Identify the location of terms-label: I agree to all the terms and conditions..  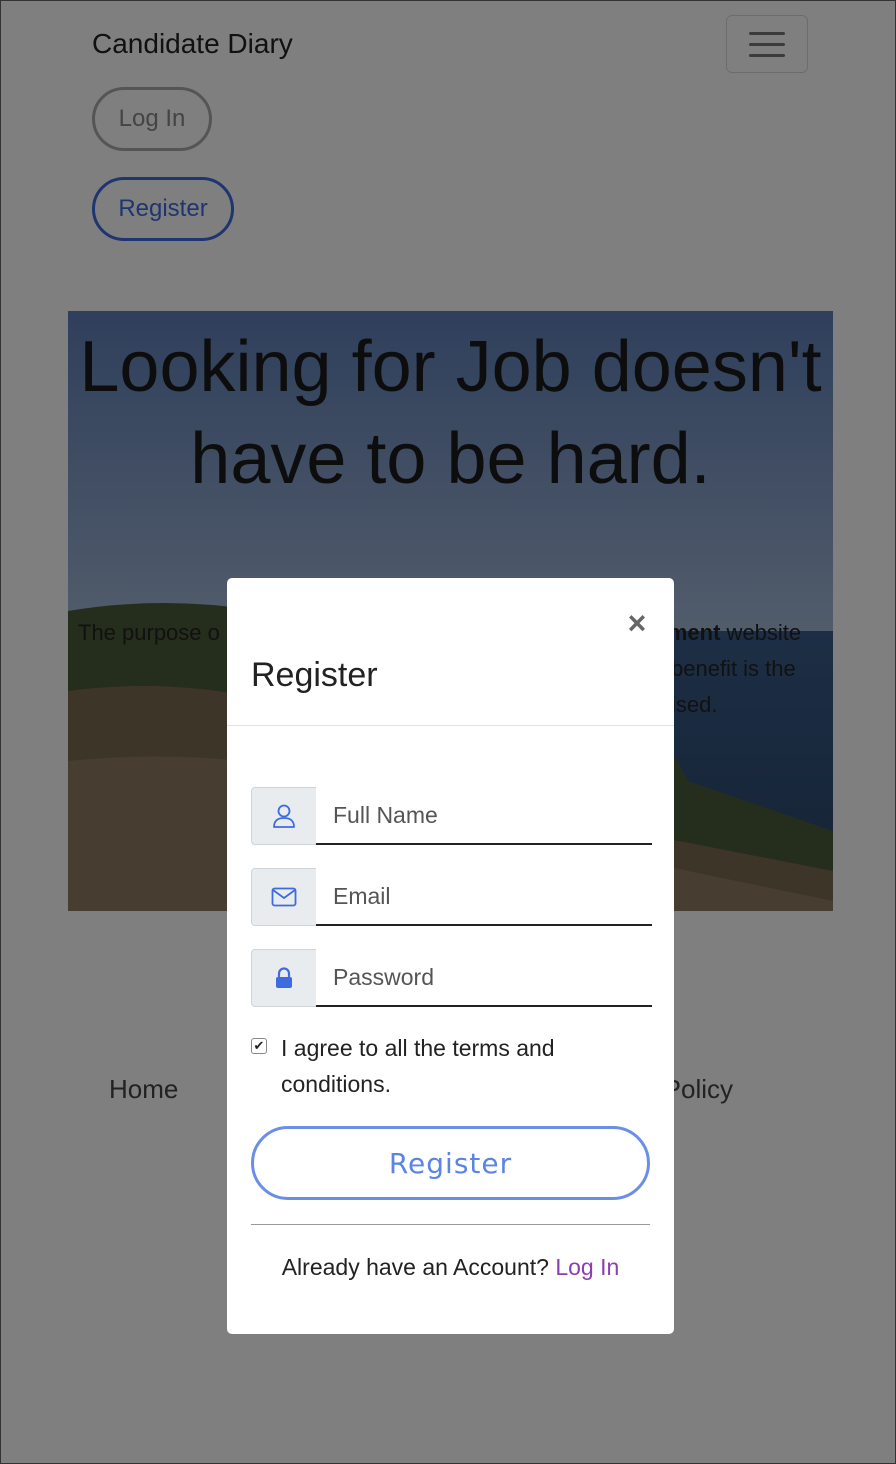
(446, 1066).